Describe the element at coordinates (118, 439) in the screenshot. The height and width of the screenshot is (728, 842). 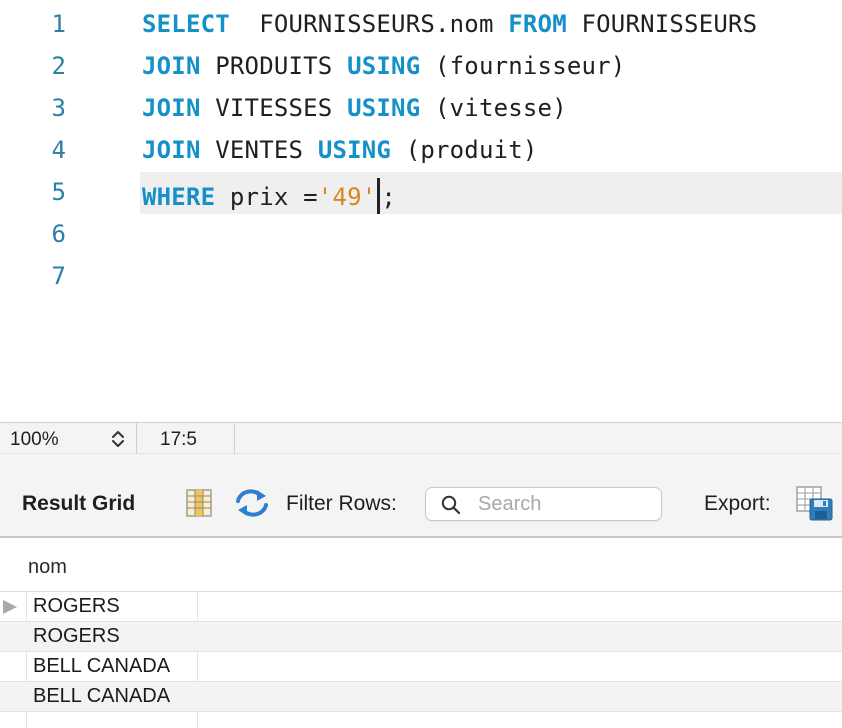
I see `zoom-stepper-icon` at that location.